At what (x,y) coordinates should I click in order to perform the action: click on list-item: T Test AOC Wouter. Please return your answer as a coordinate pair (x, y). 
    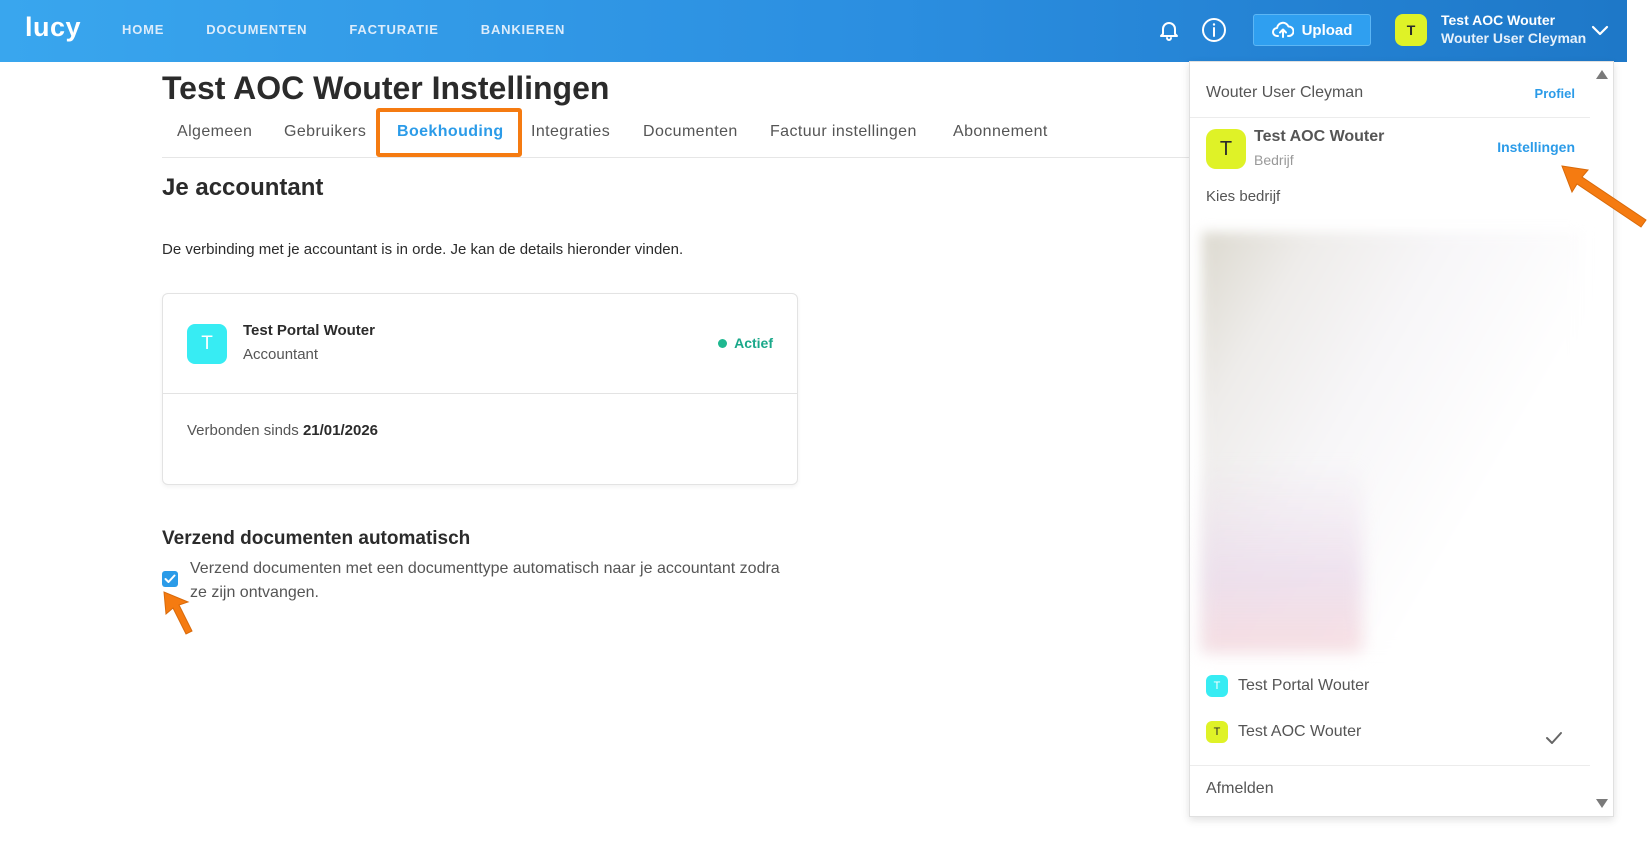
    Looking at the image, I should click on (1283, 732).